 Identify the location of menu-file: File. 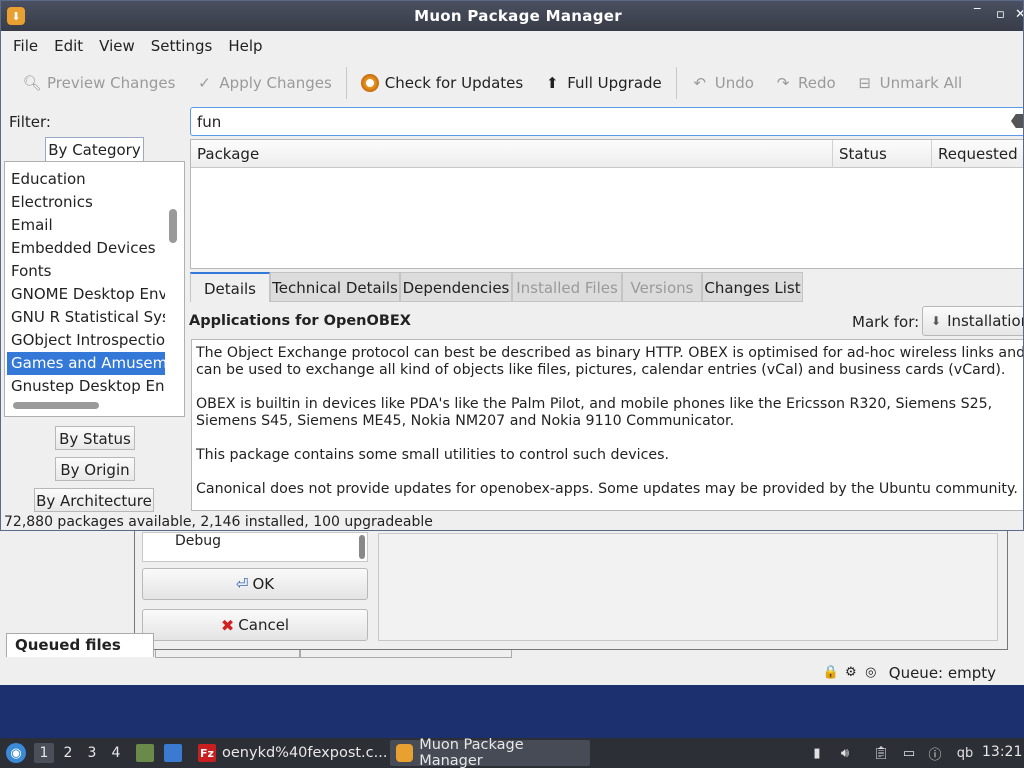
(25, 46).